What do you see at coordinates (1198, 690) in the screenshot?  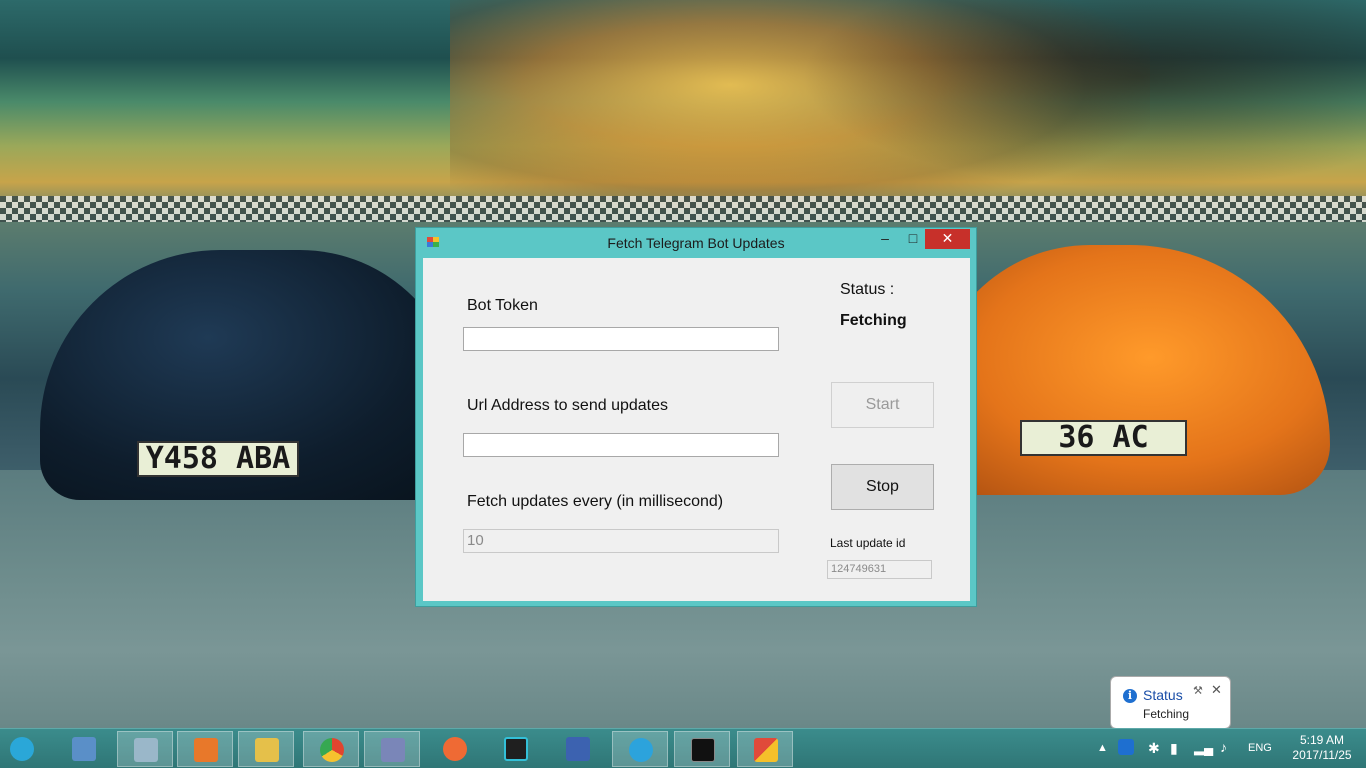 I see `settings-wrench-icon: ⚒` at bounding box center [1198, 690].